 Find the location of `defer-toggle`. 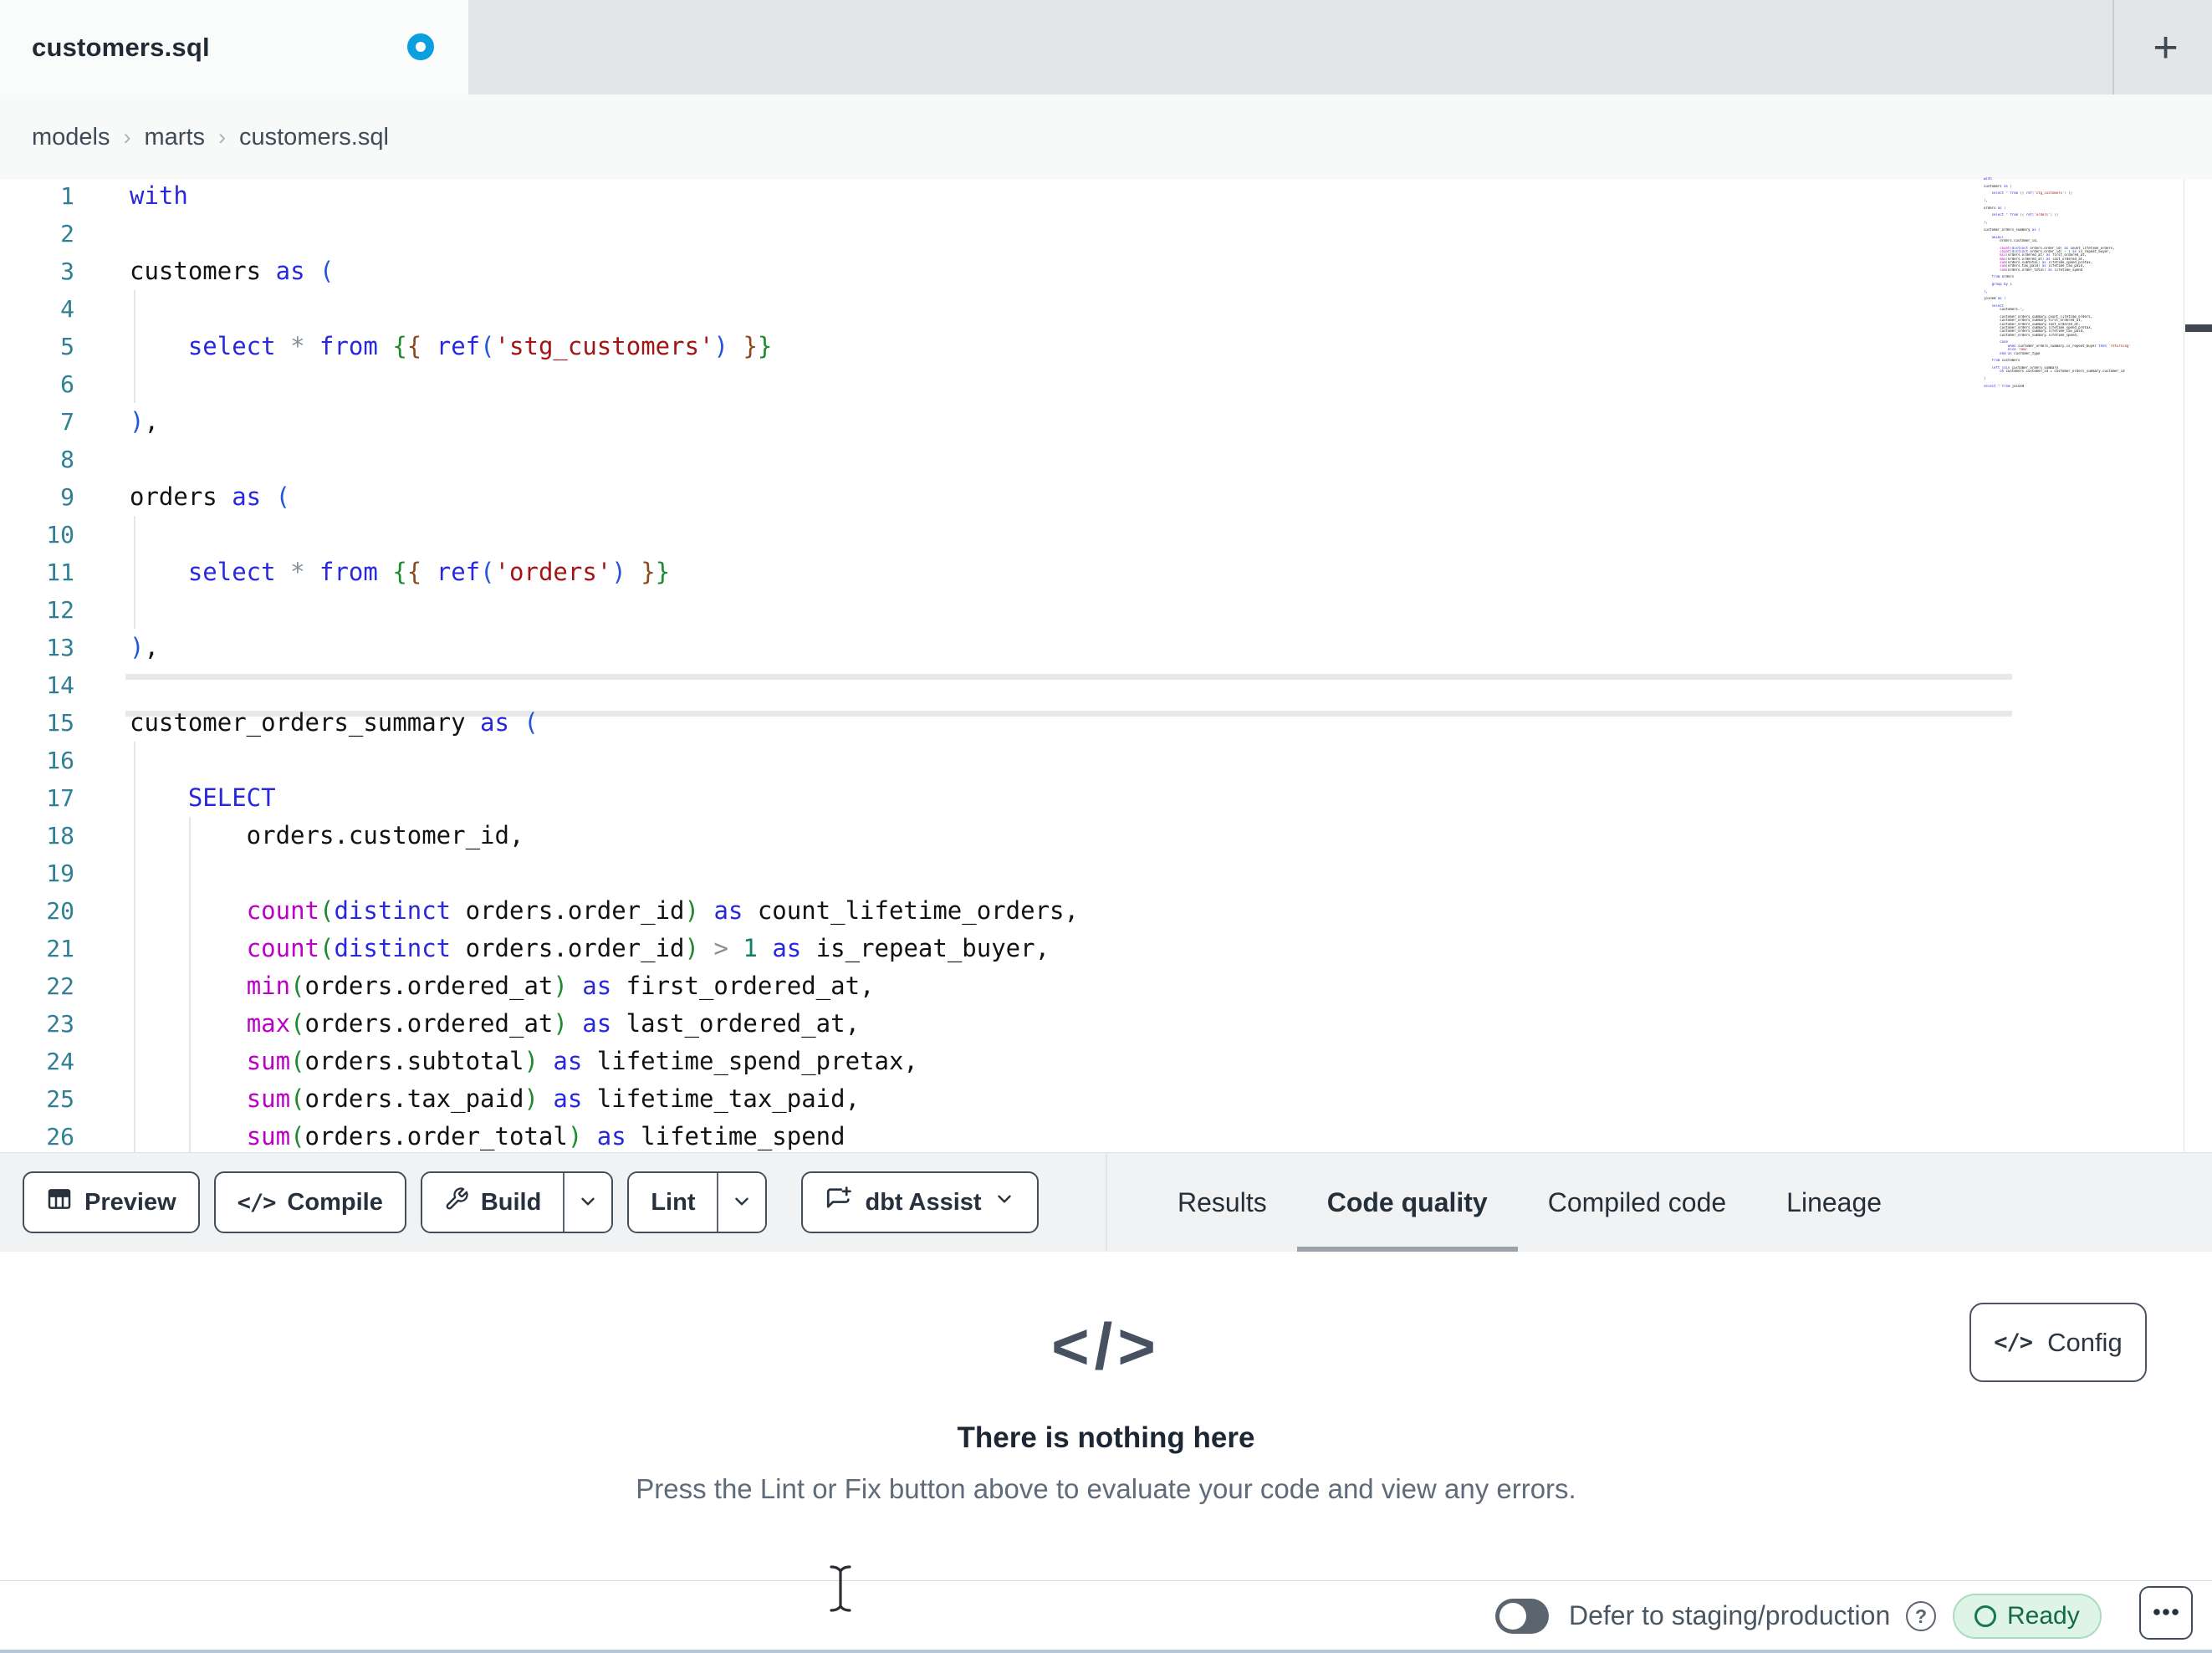

defer-toggle is located at coordinates (1522, 1616).